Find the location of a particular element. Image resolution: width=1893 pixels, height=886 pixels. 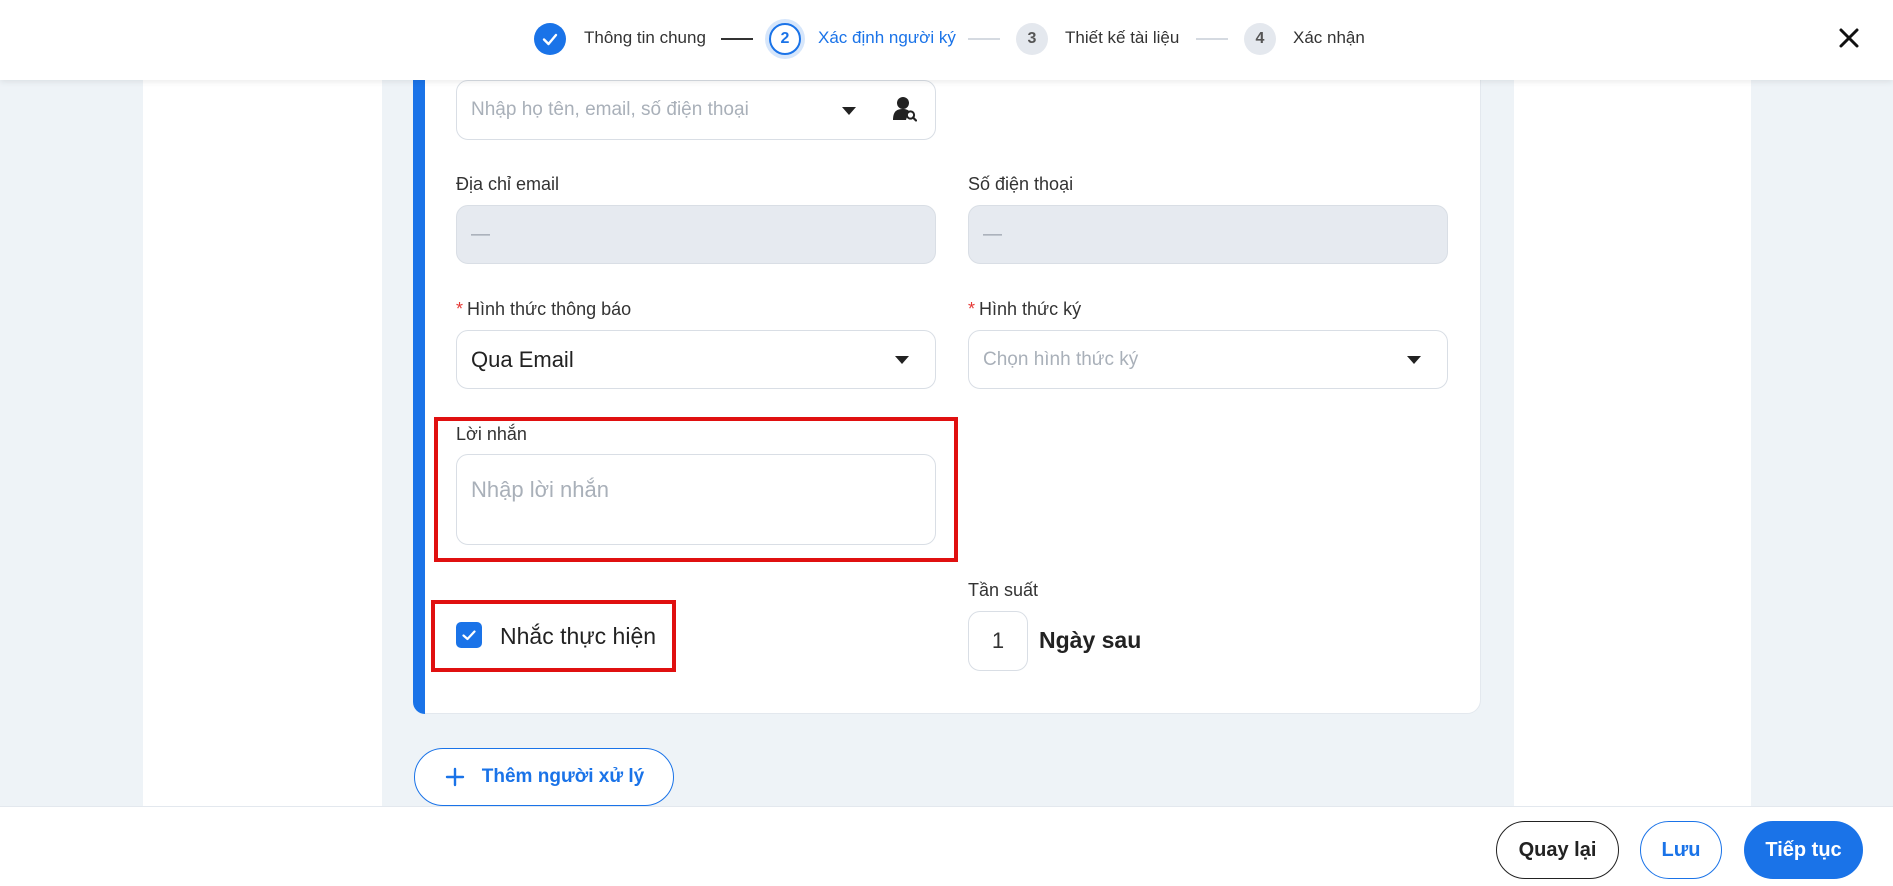

step-1-label: Thông tin chung is located at coordinates (645, 38).